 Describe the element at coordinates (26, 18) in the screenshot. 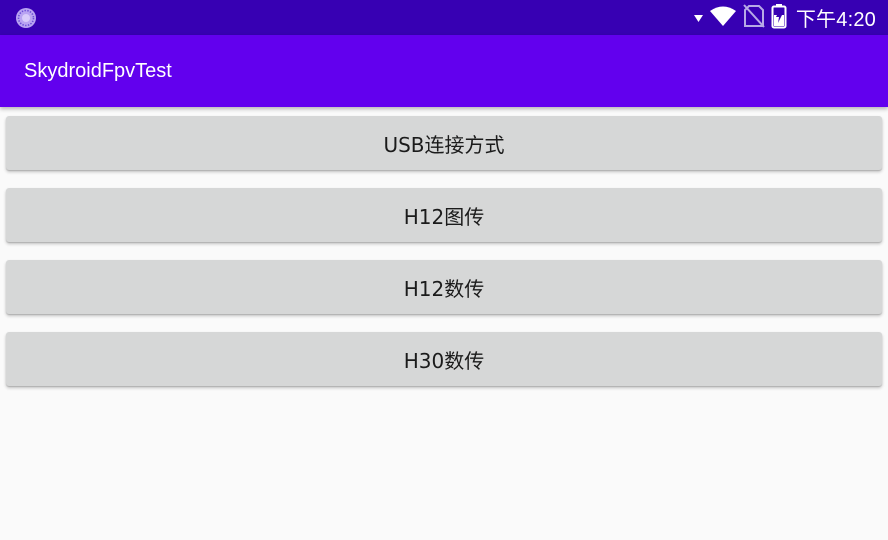

I see `loading-spinner-icon` at that location.